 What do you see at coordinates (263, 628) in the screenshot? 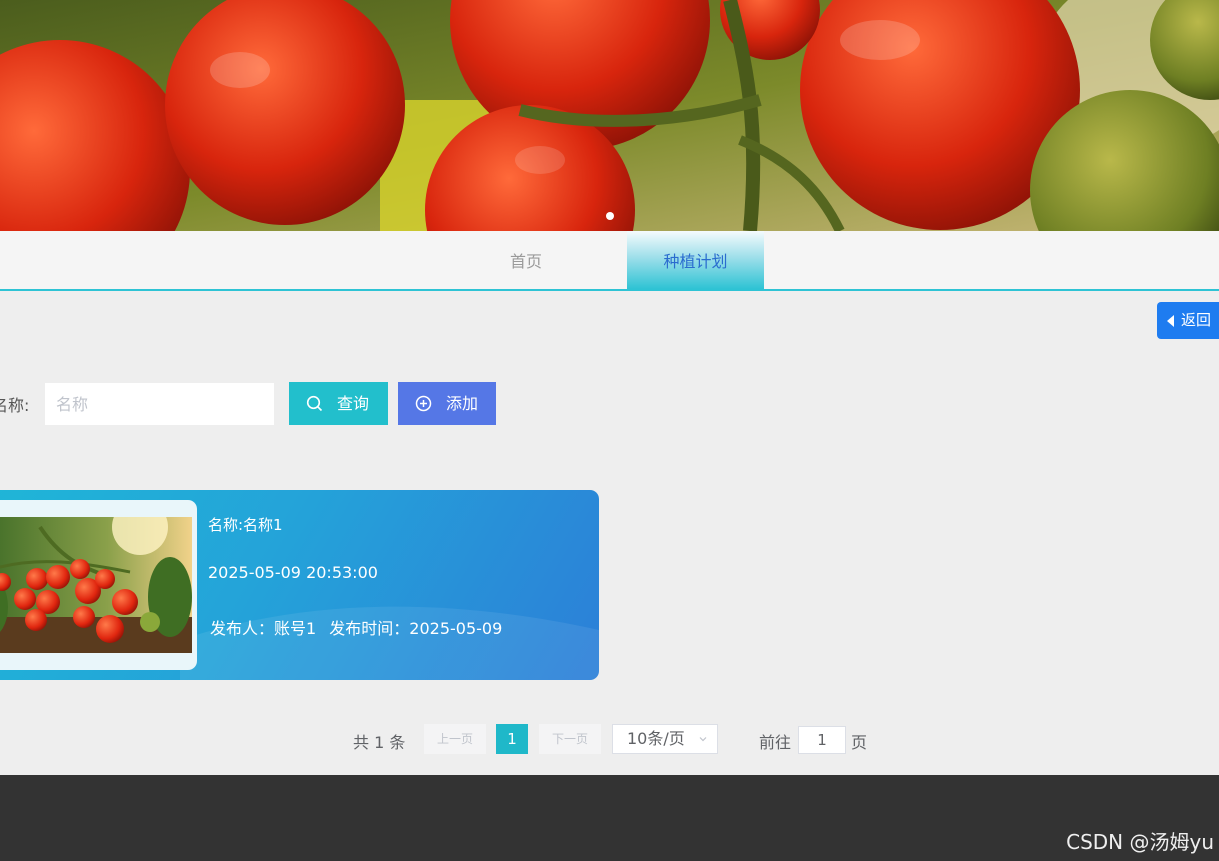
I see `card-publisher: 发布人：账号1` at bounding box center [263, 628].